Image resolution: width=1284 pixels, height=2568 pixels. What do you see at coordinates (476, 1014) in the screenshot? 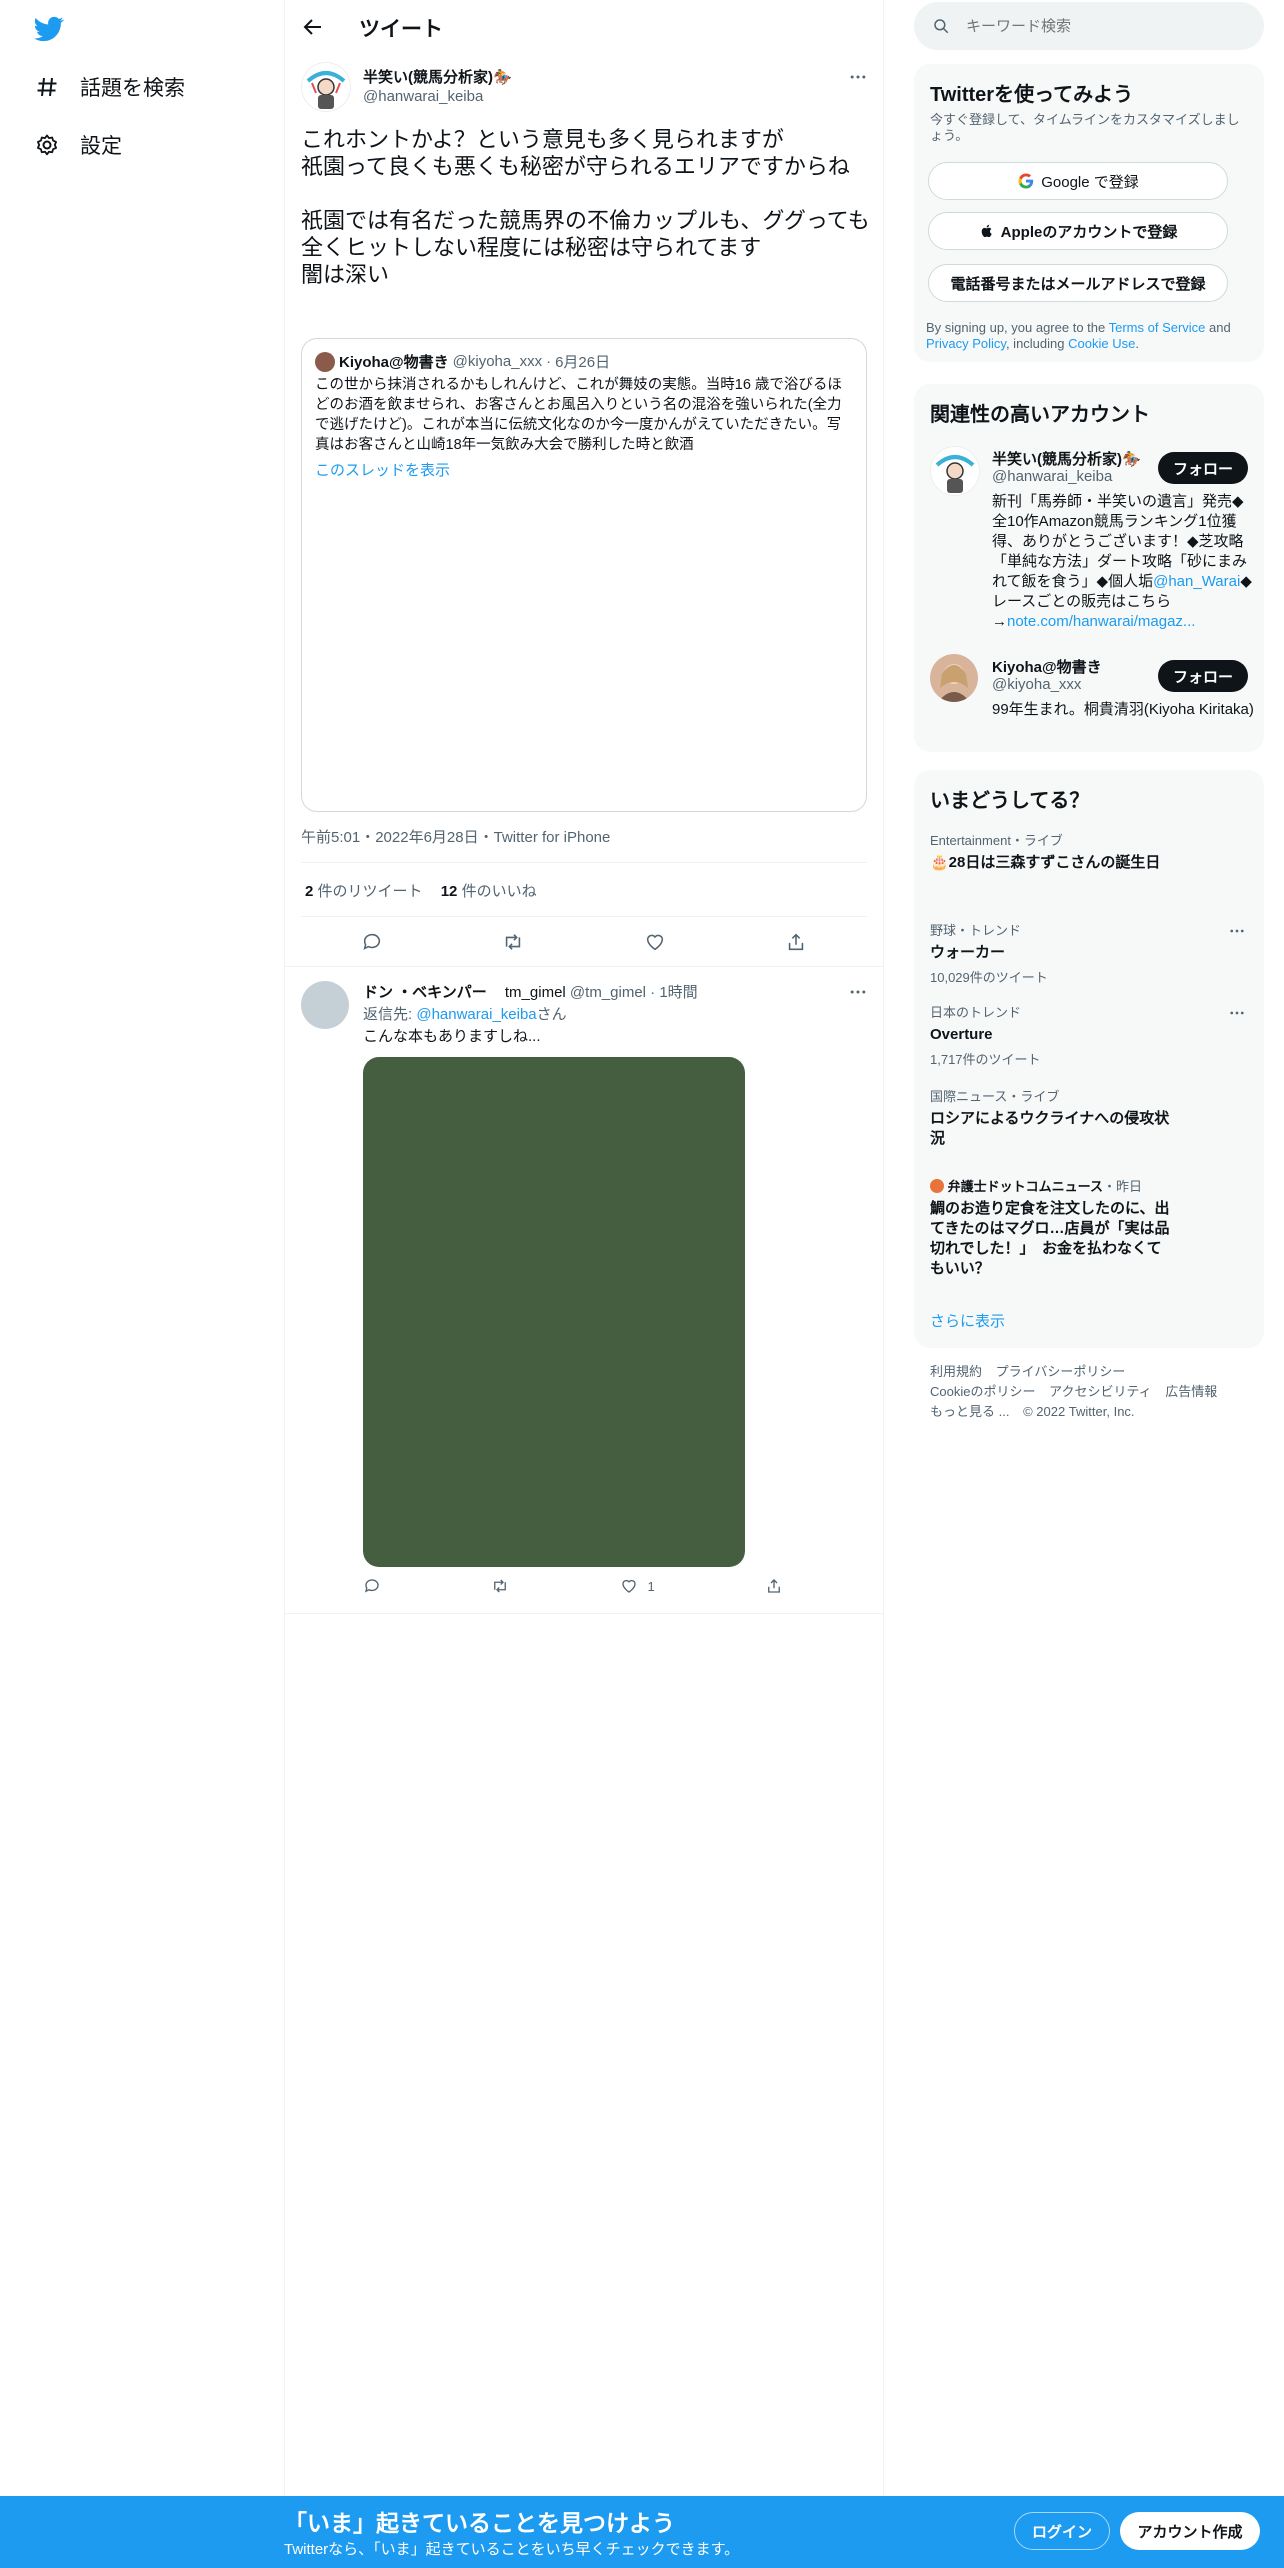
I see `reply-to-link: @hanwarai_keiba` at bounding box center [476, 1014].